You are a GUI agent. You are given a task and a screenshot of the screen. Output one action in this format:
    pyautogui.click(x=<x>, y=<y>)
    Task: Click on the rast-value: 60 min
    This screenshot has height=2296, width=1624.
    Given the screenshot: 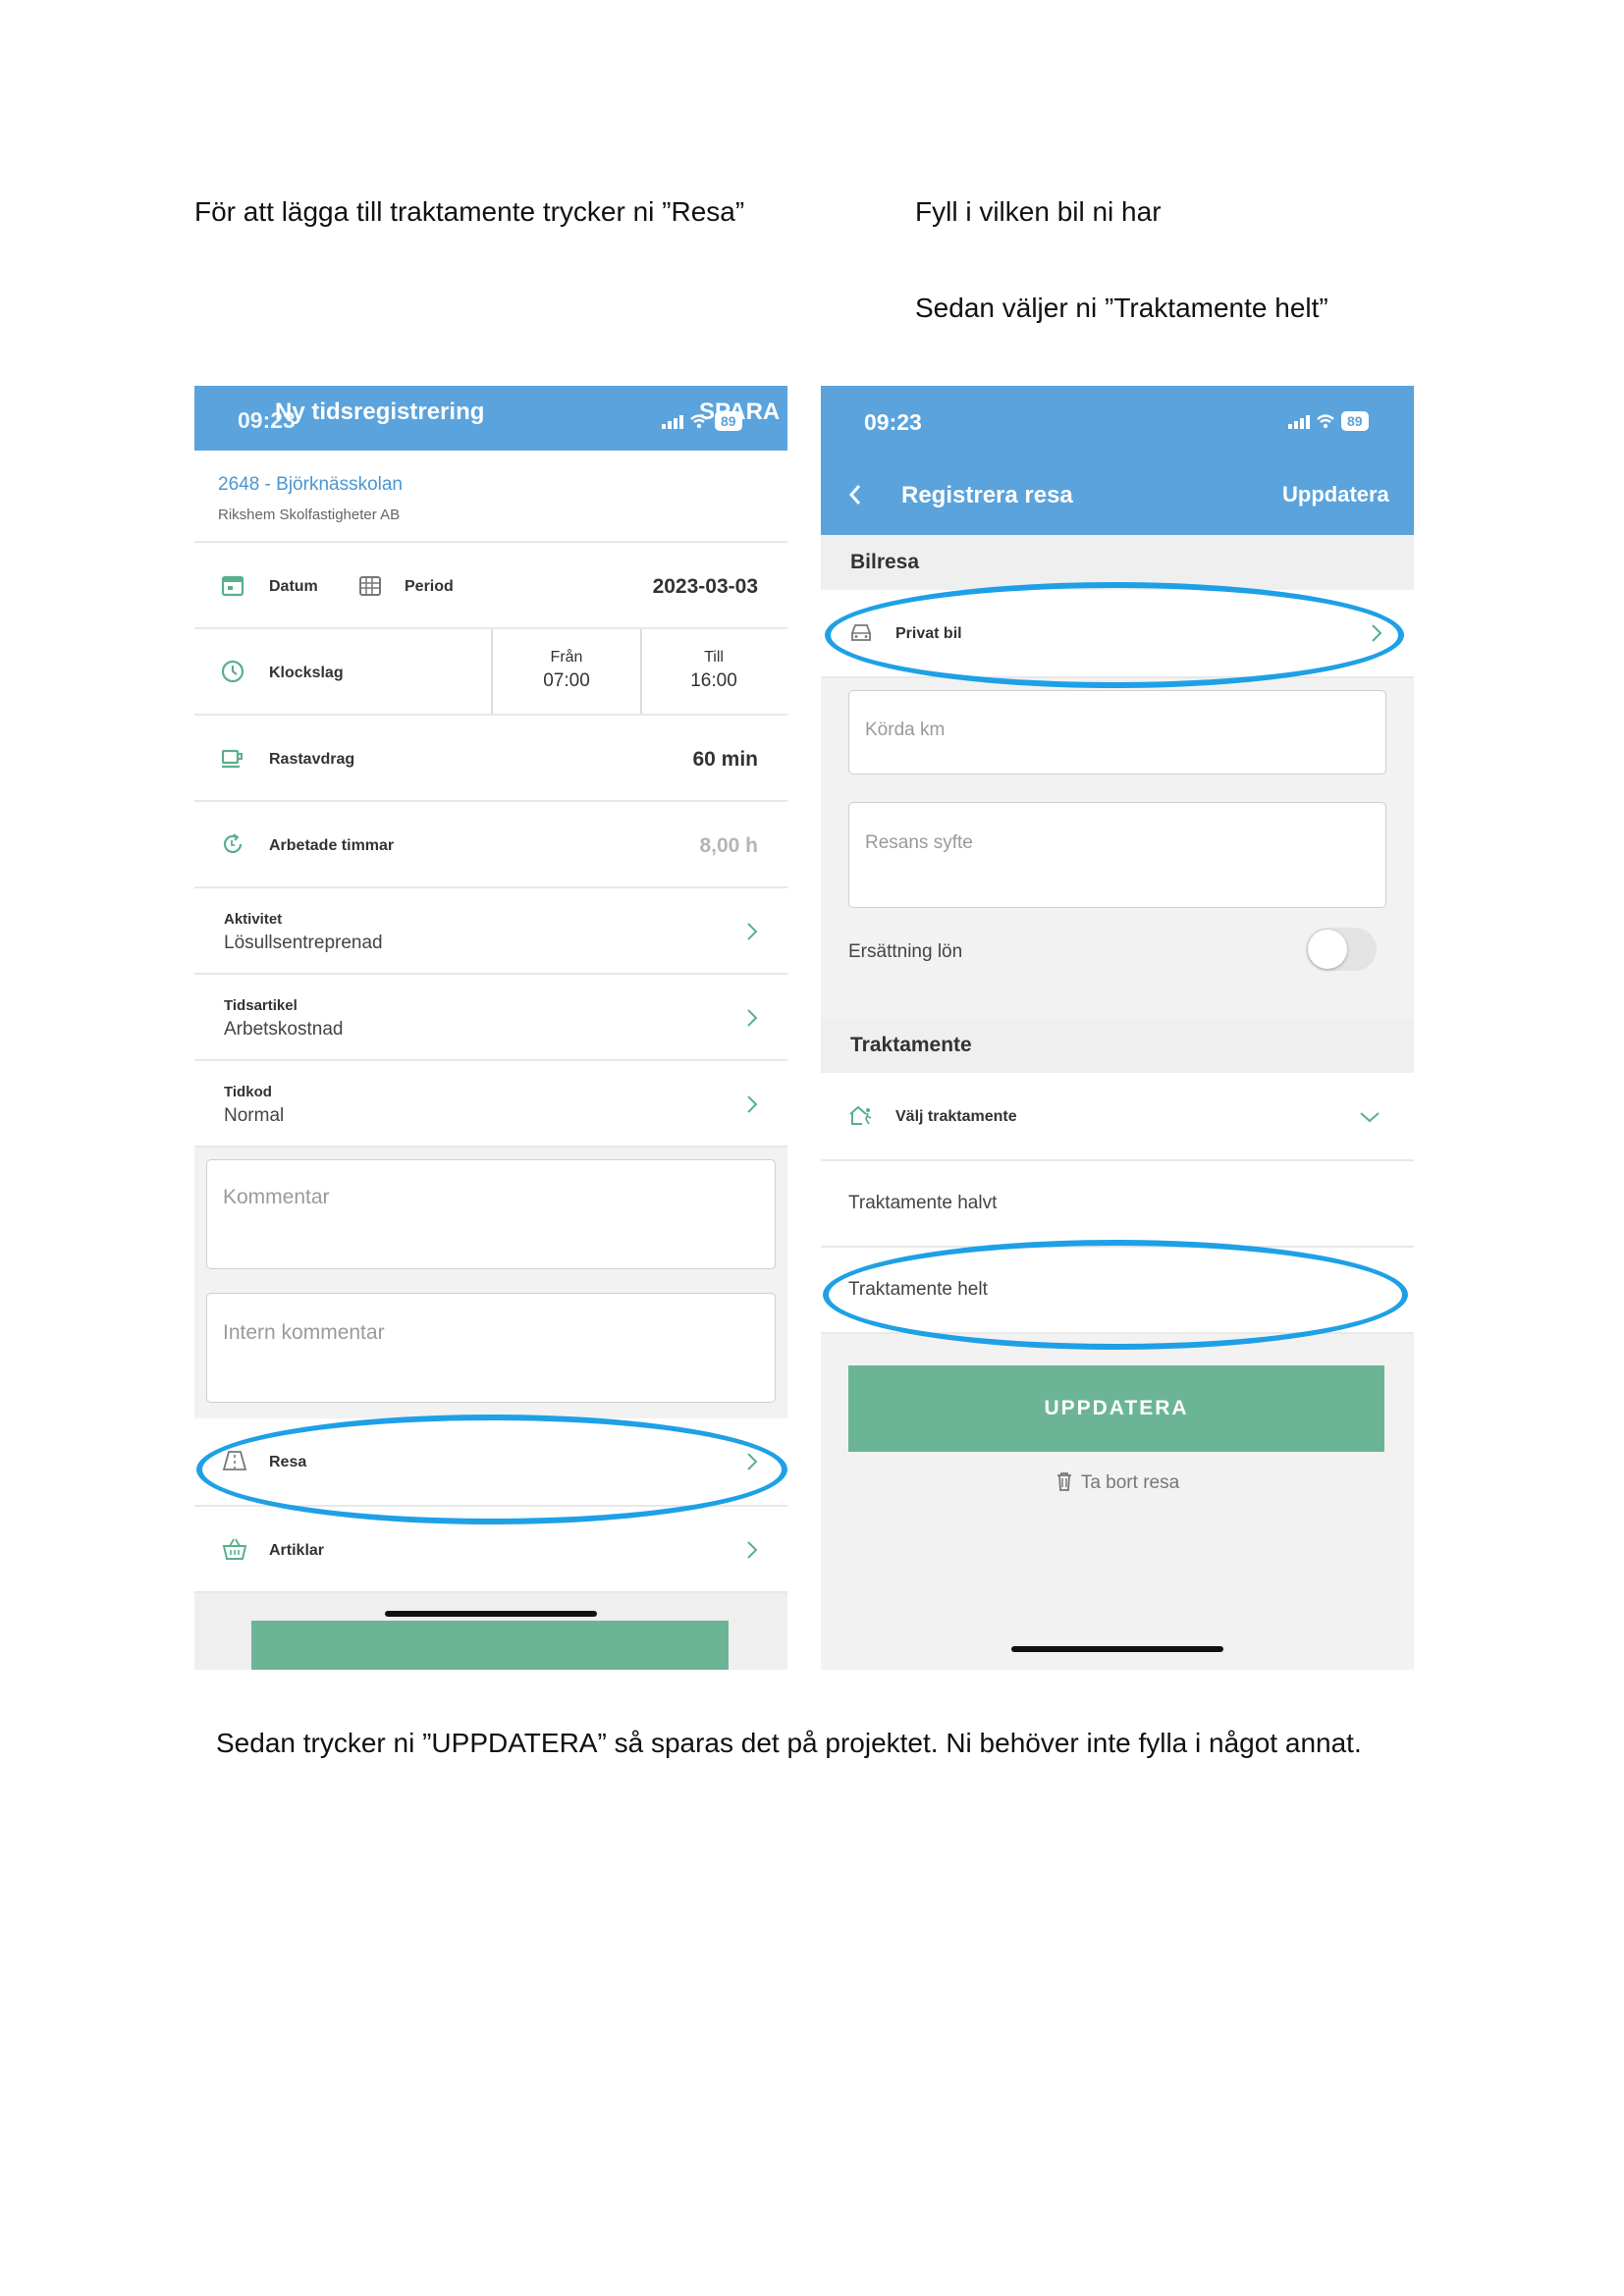 What is the action you would take?
    pyautogui.click(x=725, y=760)
    